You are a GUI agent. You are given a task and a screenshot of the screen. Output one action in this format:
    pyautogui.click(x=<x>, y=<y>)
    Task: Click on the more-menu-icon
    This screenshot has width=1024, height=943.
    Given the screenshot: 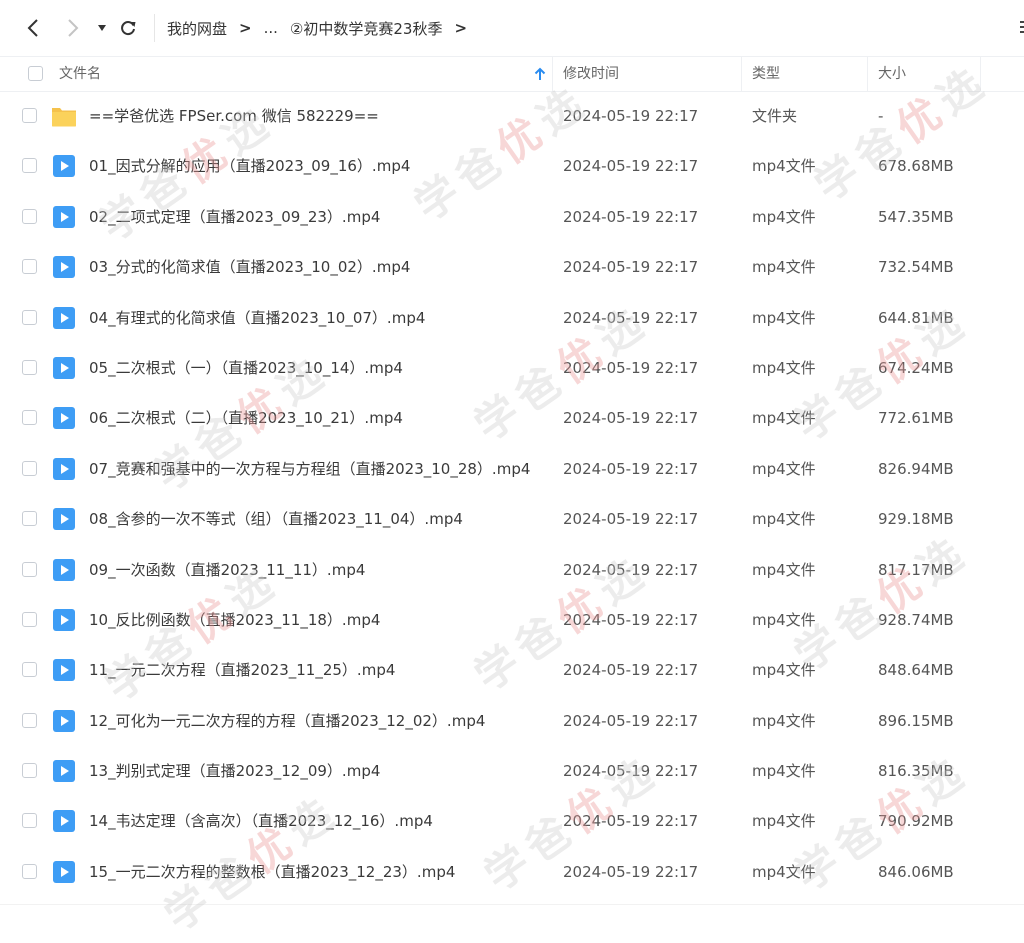 What is the action you would take?
    pyautogui.click(x=1019, y=27)
    